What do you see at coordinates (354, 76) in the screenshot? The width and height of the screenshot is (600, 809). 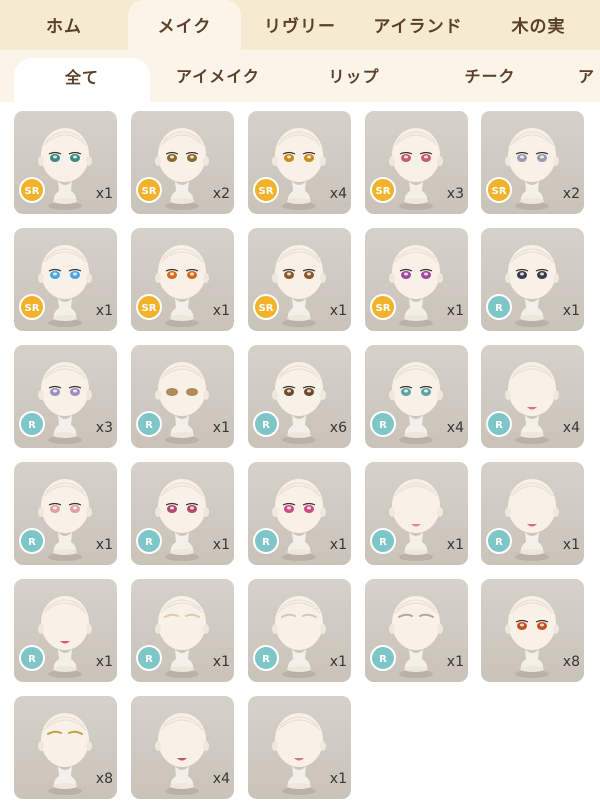 I see `sub-tab-lip: リップ` at bounding box center [354, 76].